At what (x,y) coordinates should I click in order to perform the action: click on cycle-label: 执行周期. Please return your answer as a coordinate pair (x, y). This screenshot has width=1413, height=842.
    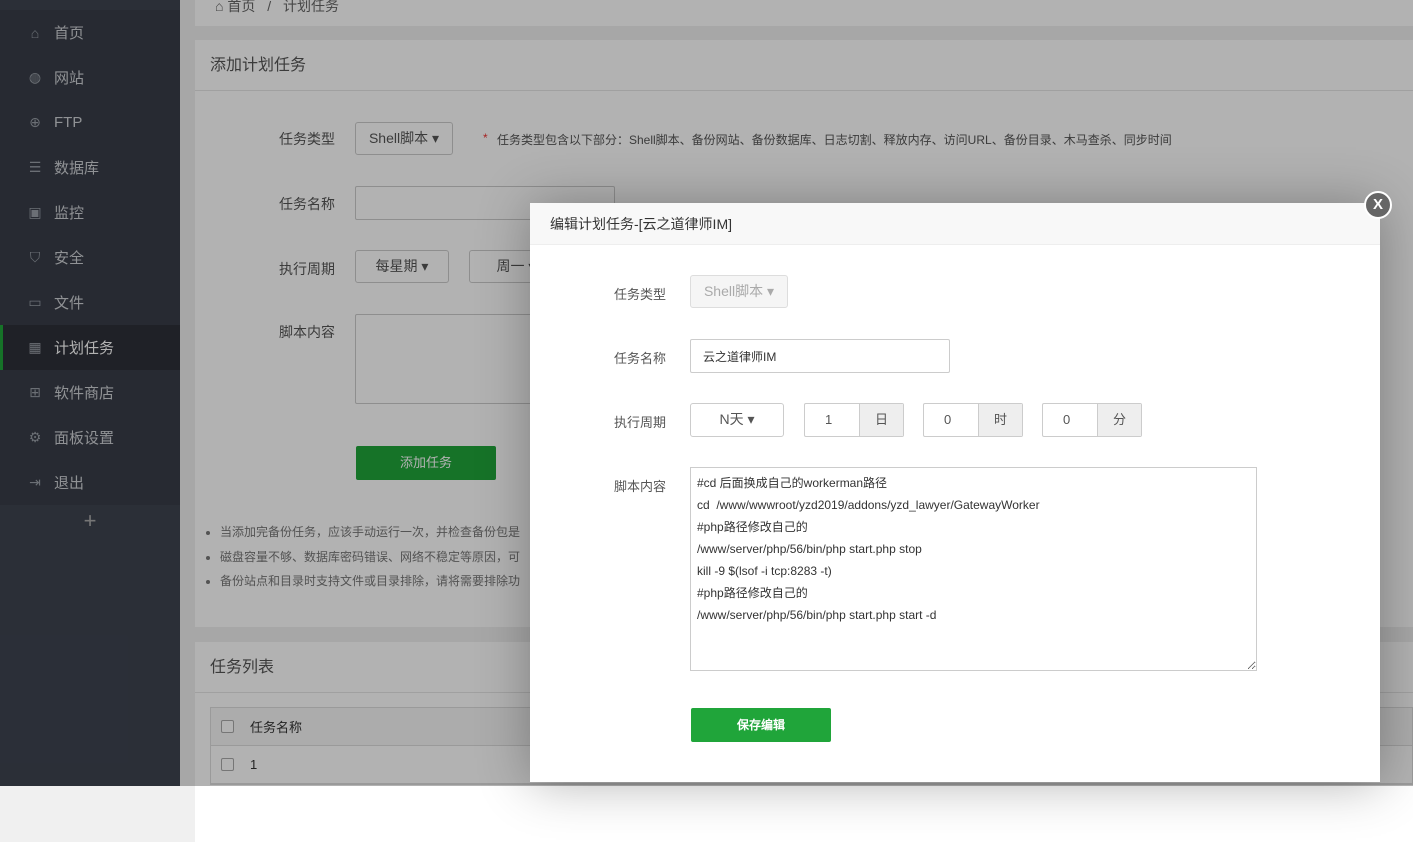
    Looking at the image, I should click on (640, 422).